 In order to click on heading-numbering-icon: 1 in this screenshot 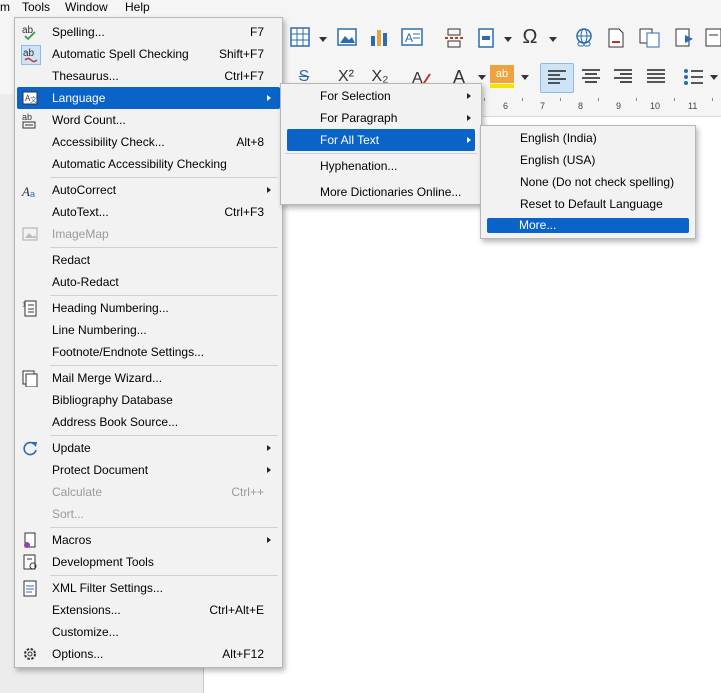, I will do `click(29, 308)`.